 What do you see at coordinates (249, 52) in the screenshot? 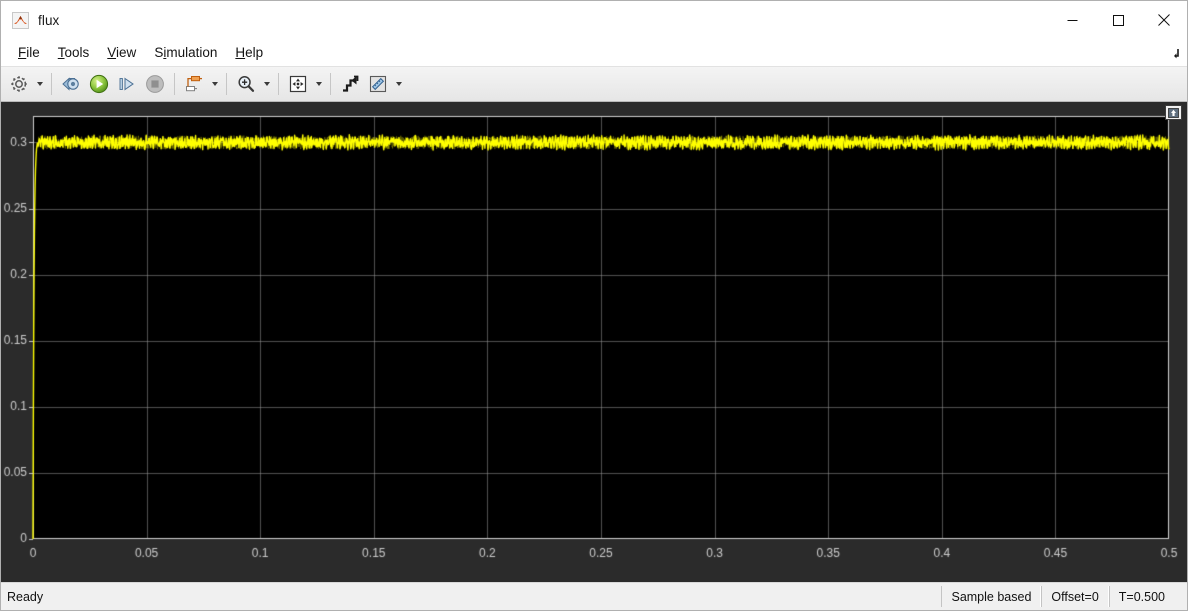
I see `menu-help: Help` at bounding box center [249, 52].